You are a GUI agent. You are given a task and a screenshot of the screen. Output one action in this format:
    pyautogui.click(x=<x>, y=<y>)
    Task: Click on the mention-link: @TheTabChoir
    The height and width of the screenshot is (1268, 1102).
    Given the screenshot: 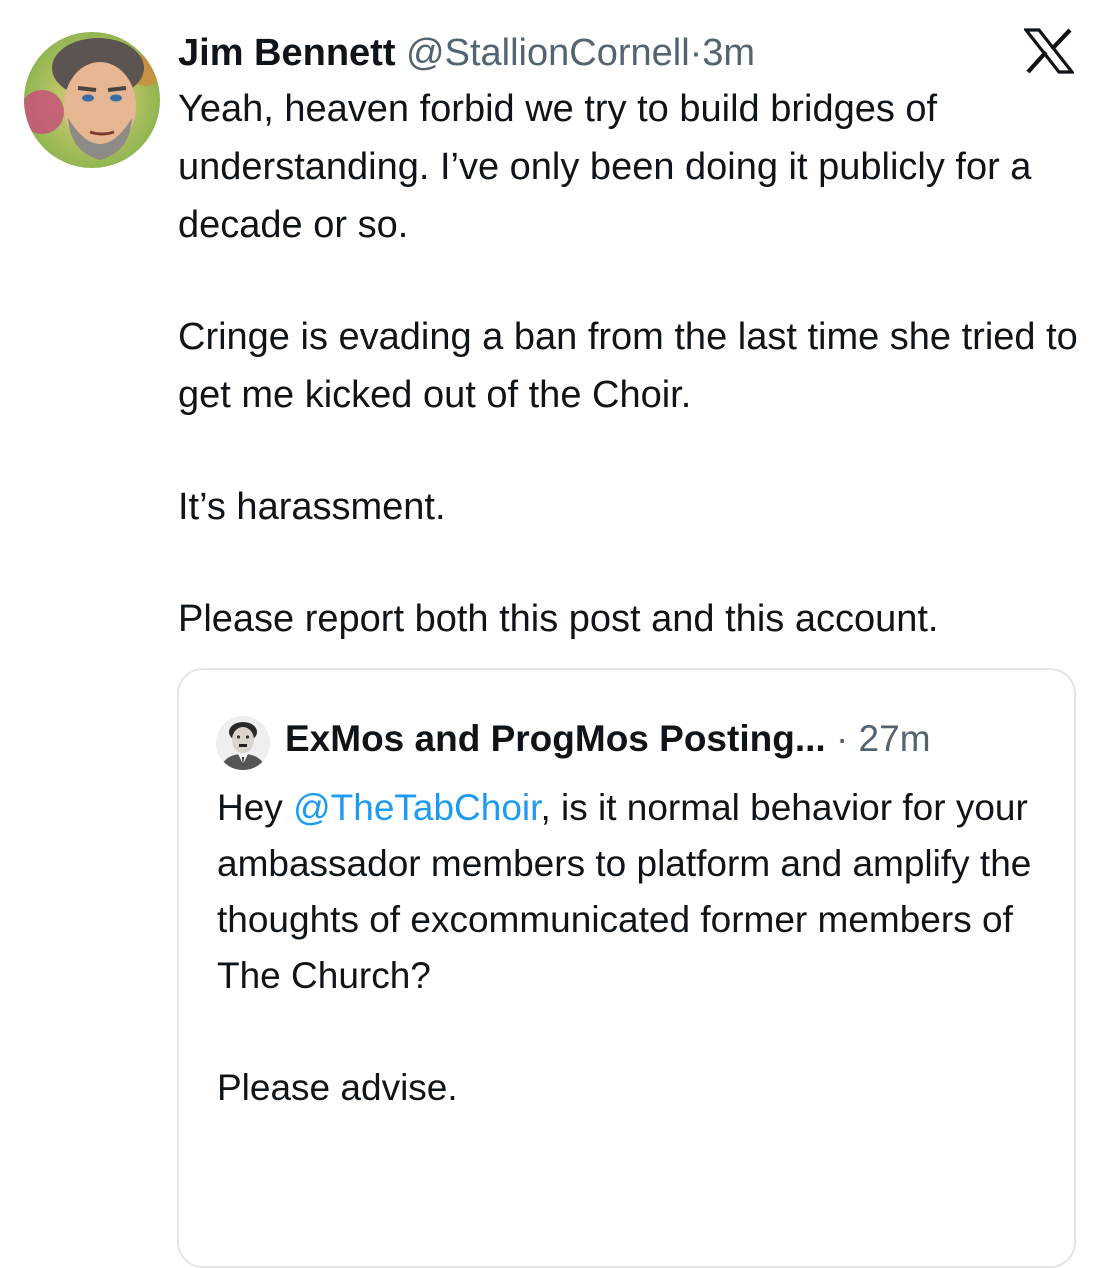 What is the action you would take?
    pyautogui.click(x=416, y=807)
    